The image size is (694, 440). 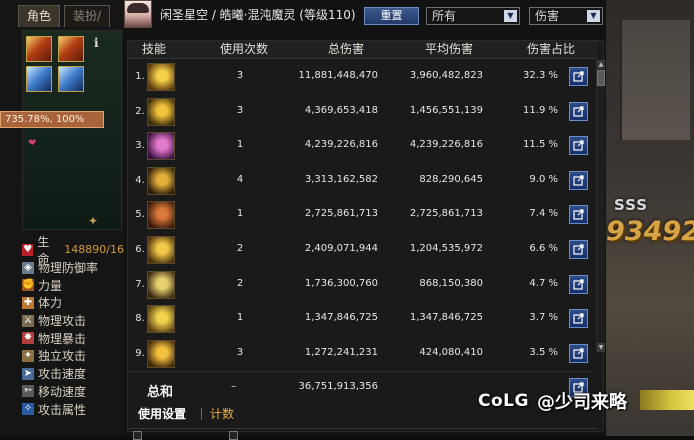 I want to click on watermark-text: @少司来略, so click(x=581, y=402).